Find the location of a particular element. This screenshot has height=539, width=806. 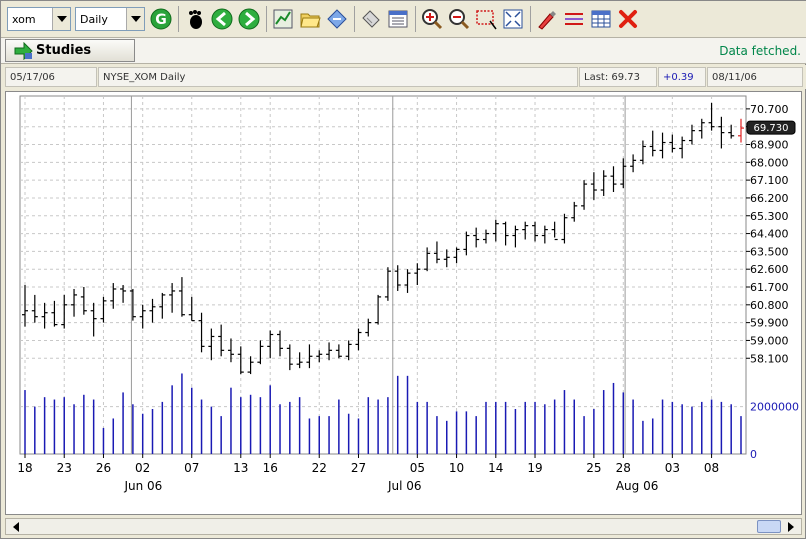

print-button is located at coordinates (371, 19).